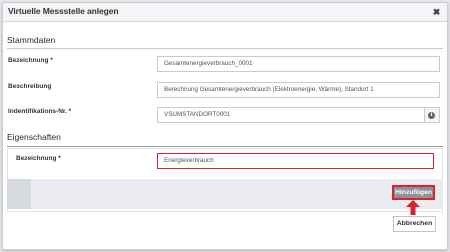  What do you see at coordinates (298, 64) in the screenshot?
I see `bezeichnung-input: Gesamtenergieverbrauch_0001` at bounding box center [298, 64].